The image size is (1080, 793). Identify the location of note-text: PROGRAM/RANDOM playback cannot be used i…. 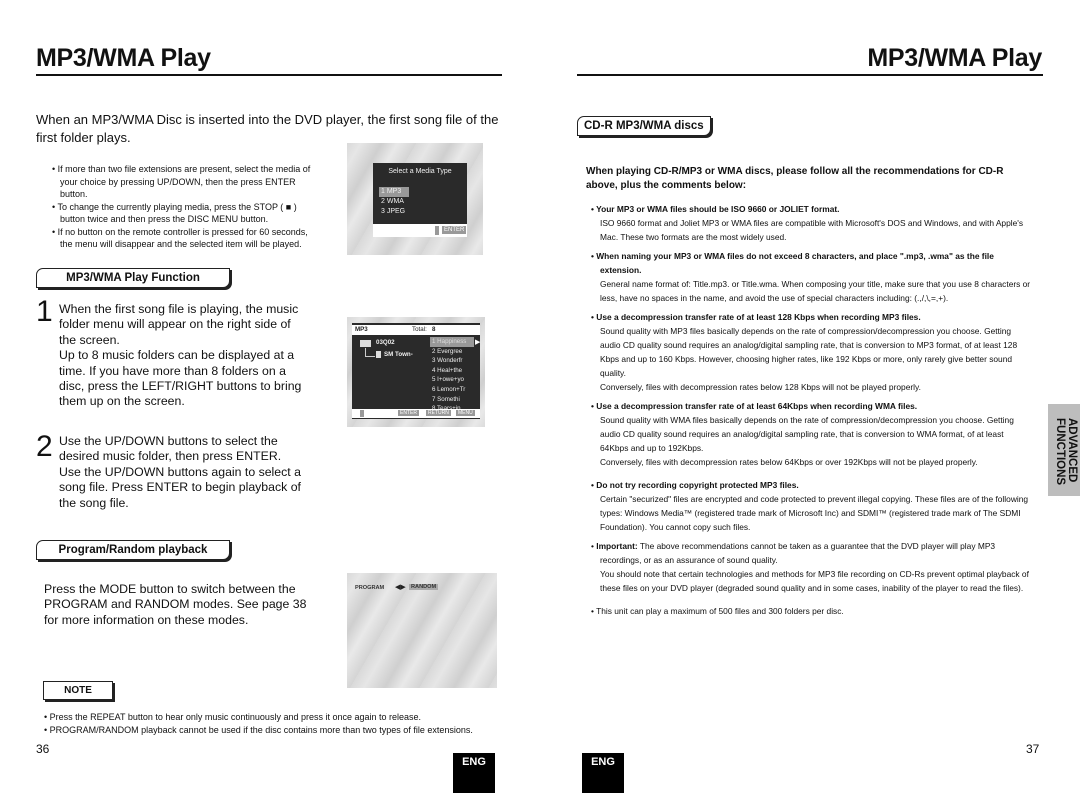
(261, 729).